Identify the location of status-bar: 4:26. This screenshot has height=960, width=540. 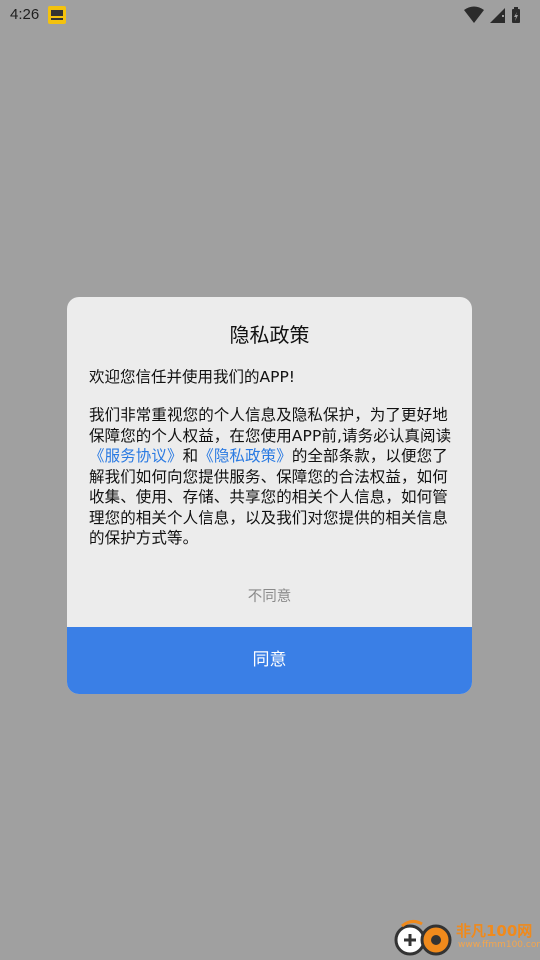
(270, 15).